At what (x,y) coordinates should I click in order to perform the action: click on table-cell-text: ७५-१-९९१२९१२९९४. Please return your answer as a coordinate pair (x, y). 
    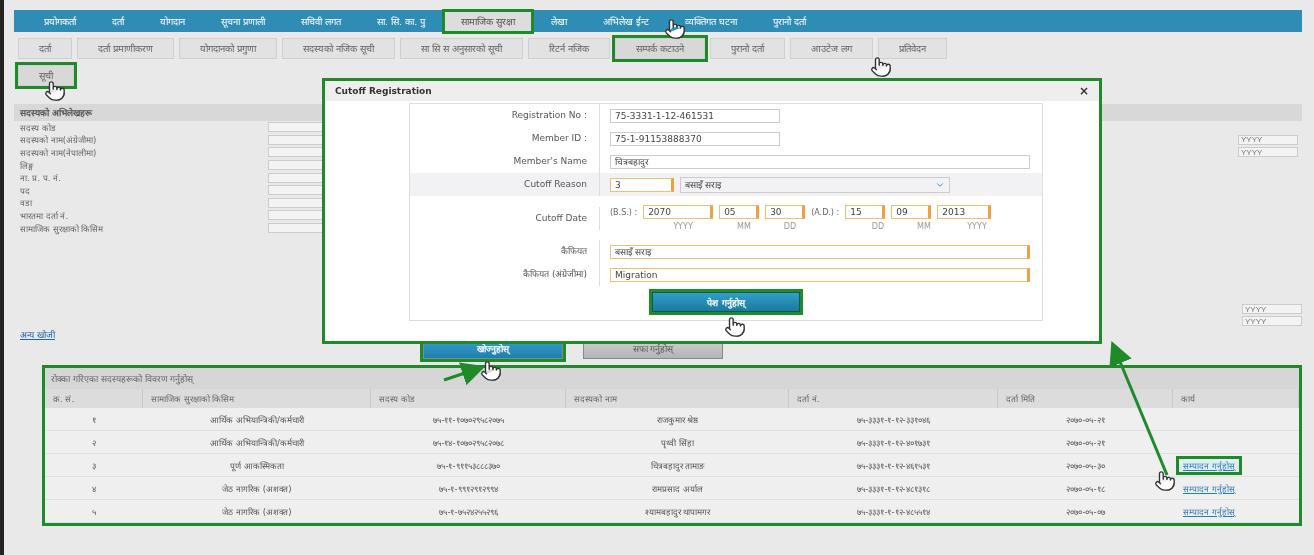
    Looking at the image, I should click on (468, 488).